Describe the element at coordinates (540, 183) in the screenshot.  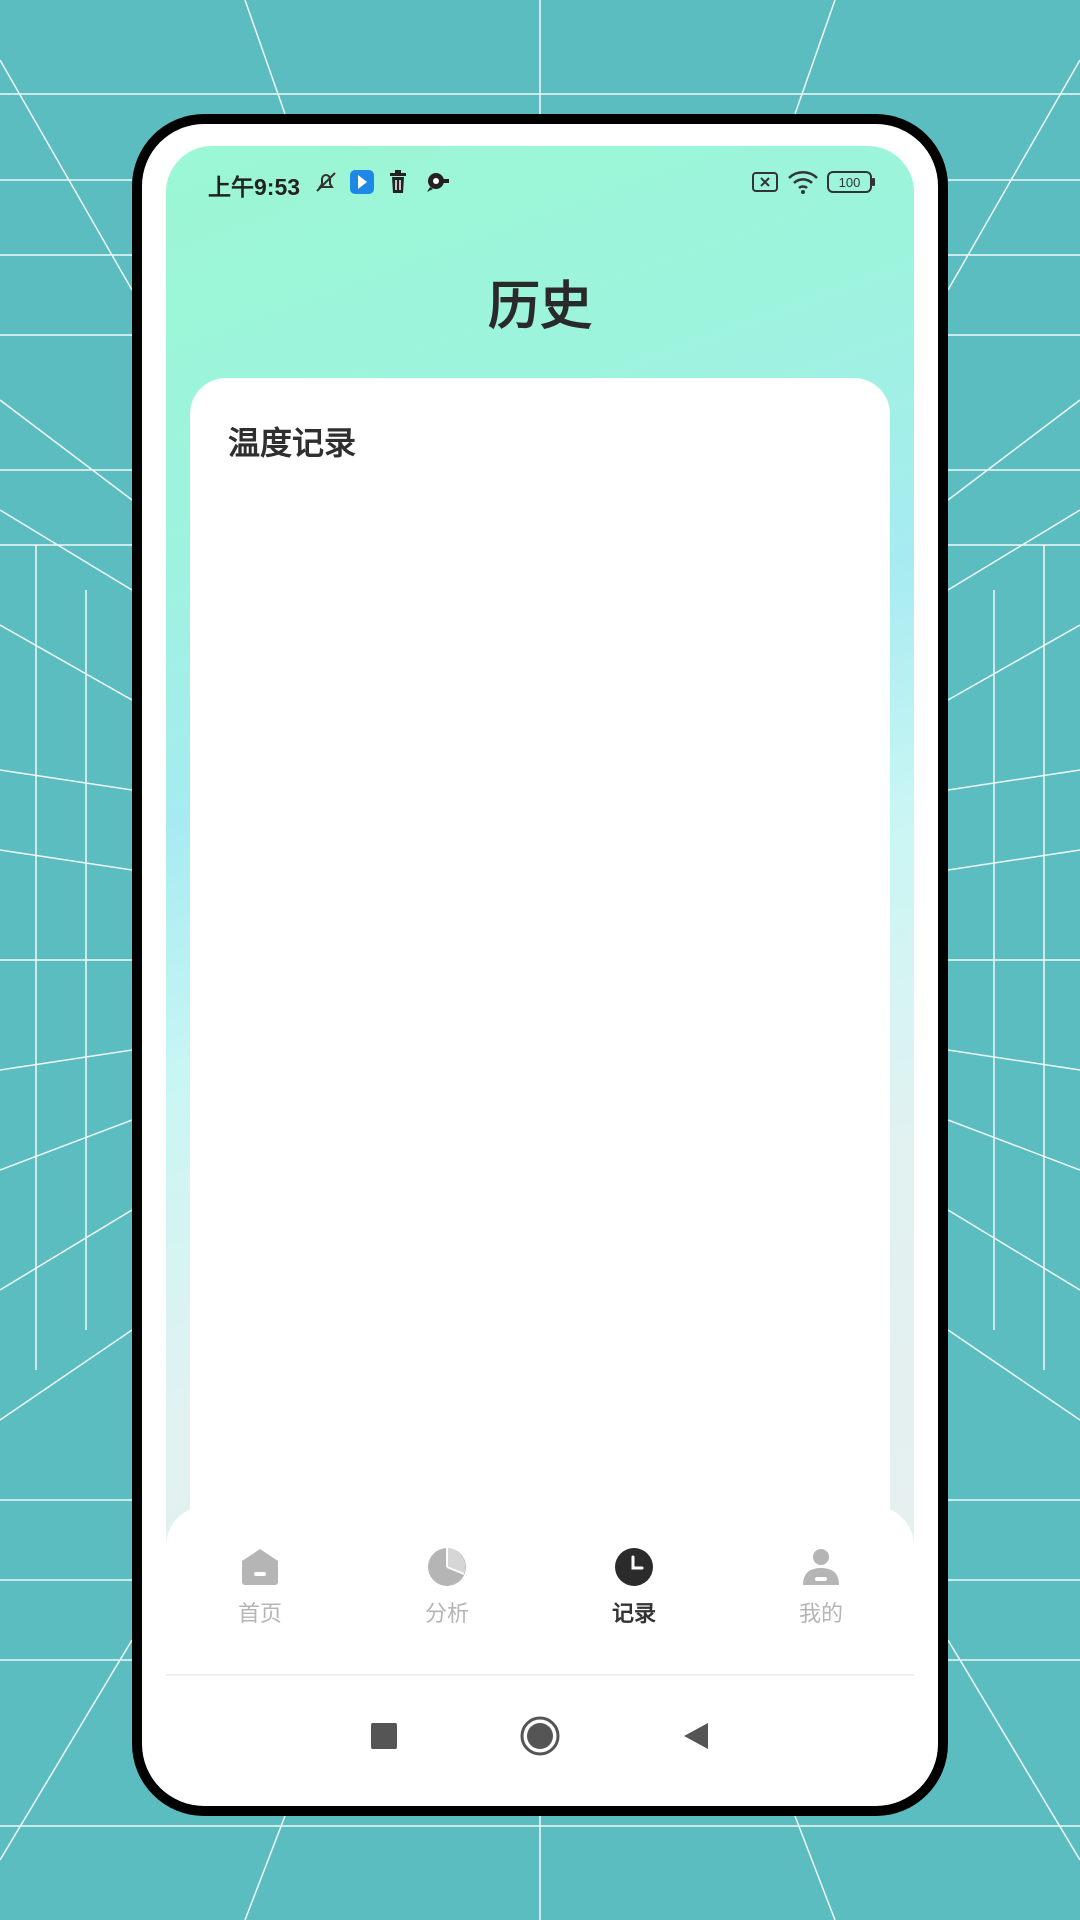
I see `status-bar: 上午9:53 100` at that location.